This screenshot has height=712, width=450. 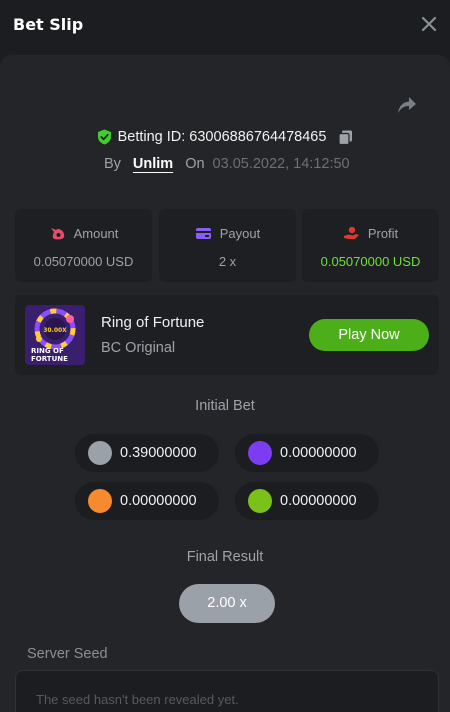 What do you see at coordinates (222, 137) in the screenshot?
I see `betting-id-text: Betting ID: 6300688676447846​5` at bounding box center [222, 137].